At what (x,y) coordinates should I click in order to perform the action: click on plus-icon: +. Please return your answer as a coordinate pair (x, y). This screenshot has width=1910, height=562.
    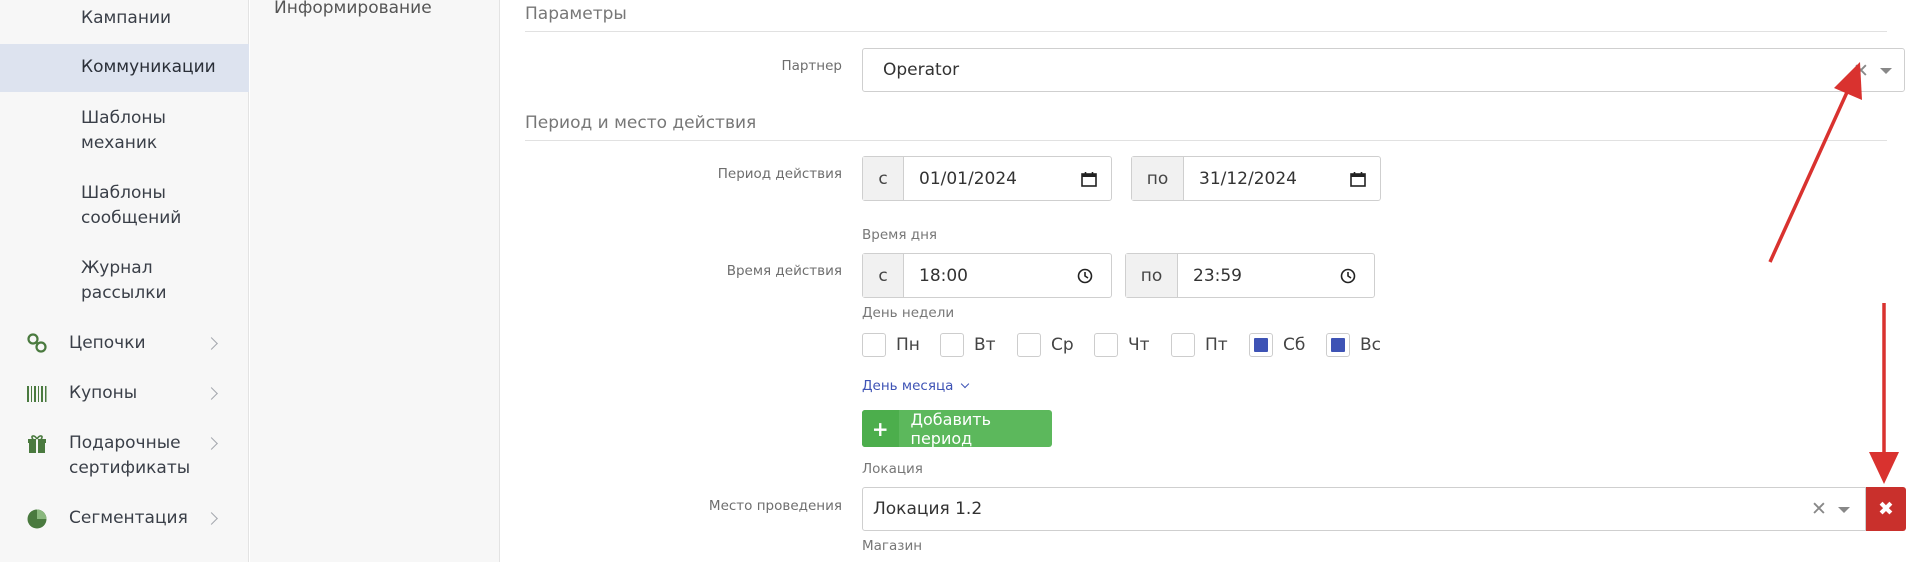
    Looking at the image, I should click on (880, 428).